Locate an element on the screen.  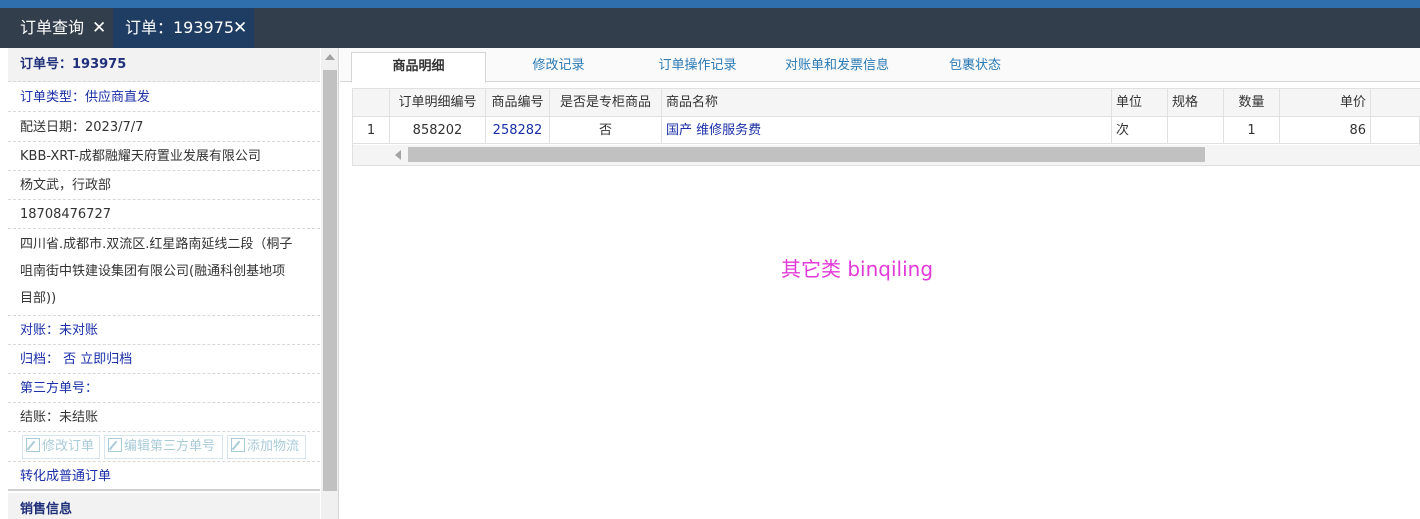
column-header: 规格 is located at coordinates (1196, 103).